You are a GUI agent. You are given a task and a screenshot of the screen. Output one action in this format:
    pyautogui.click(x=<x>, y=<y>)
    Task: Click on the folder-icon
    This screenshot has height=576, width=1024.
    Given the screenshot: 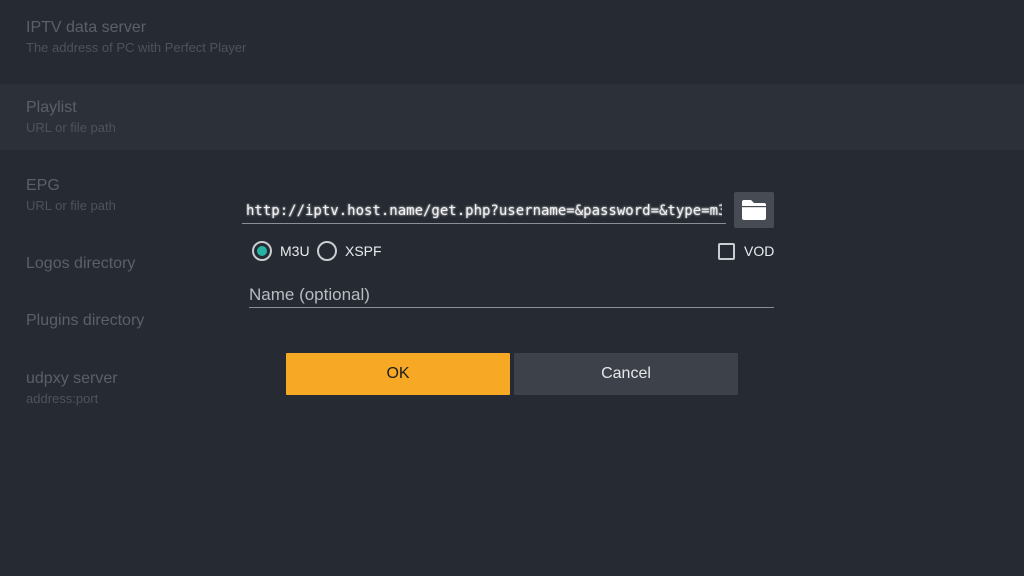 What is the action you would take?
    pyautogui.click(x=754, y=210)
    